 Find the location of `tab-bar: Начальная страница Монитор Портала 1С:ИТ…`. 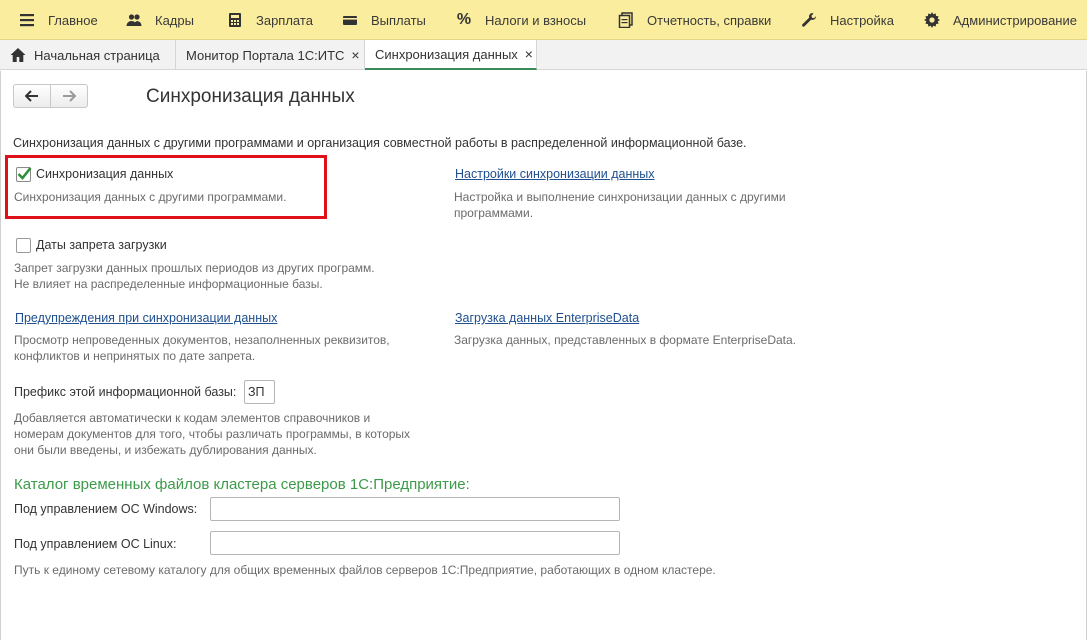

tab-bar: Начальная страница Монитор Портала 1С:ИТ… is located at coordinates (543, 55).